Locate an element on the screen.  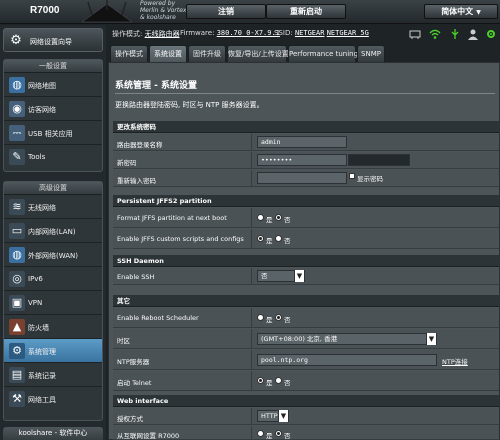
model-name: R7000 is located at coordinates (45, 10).